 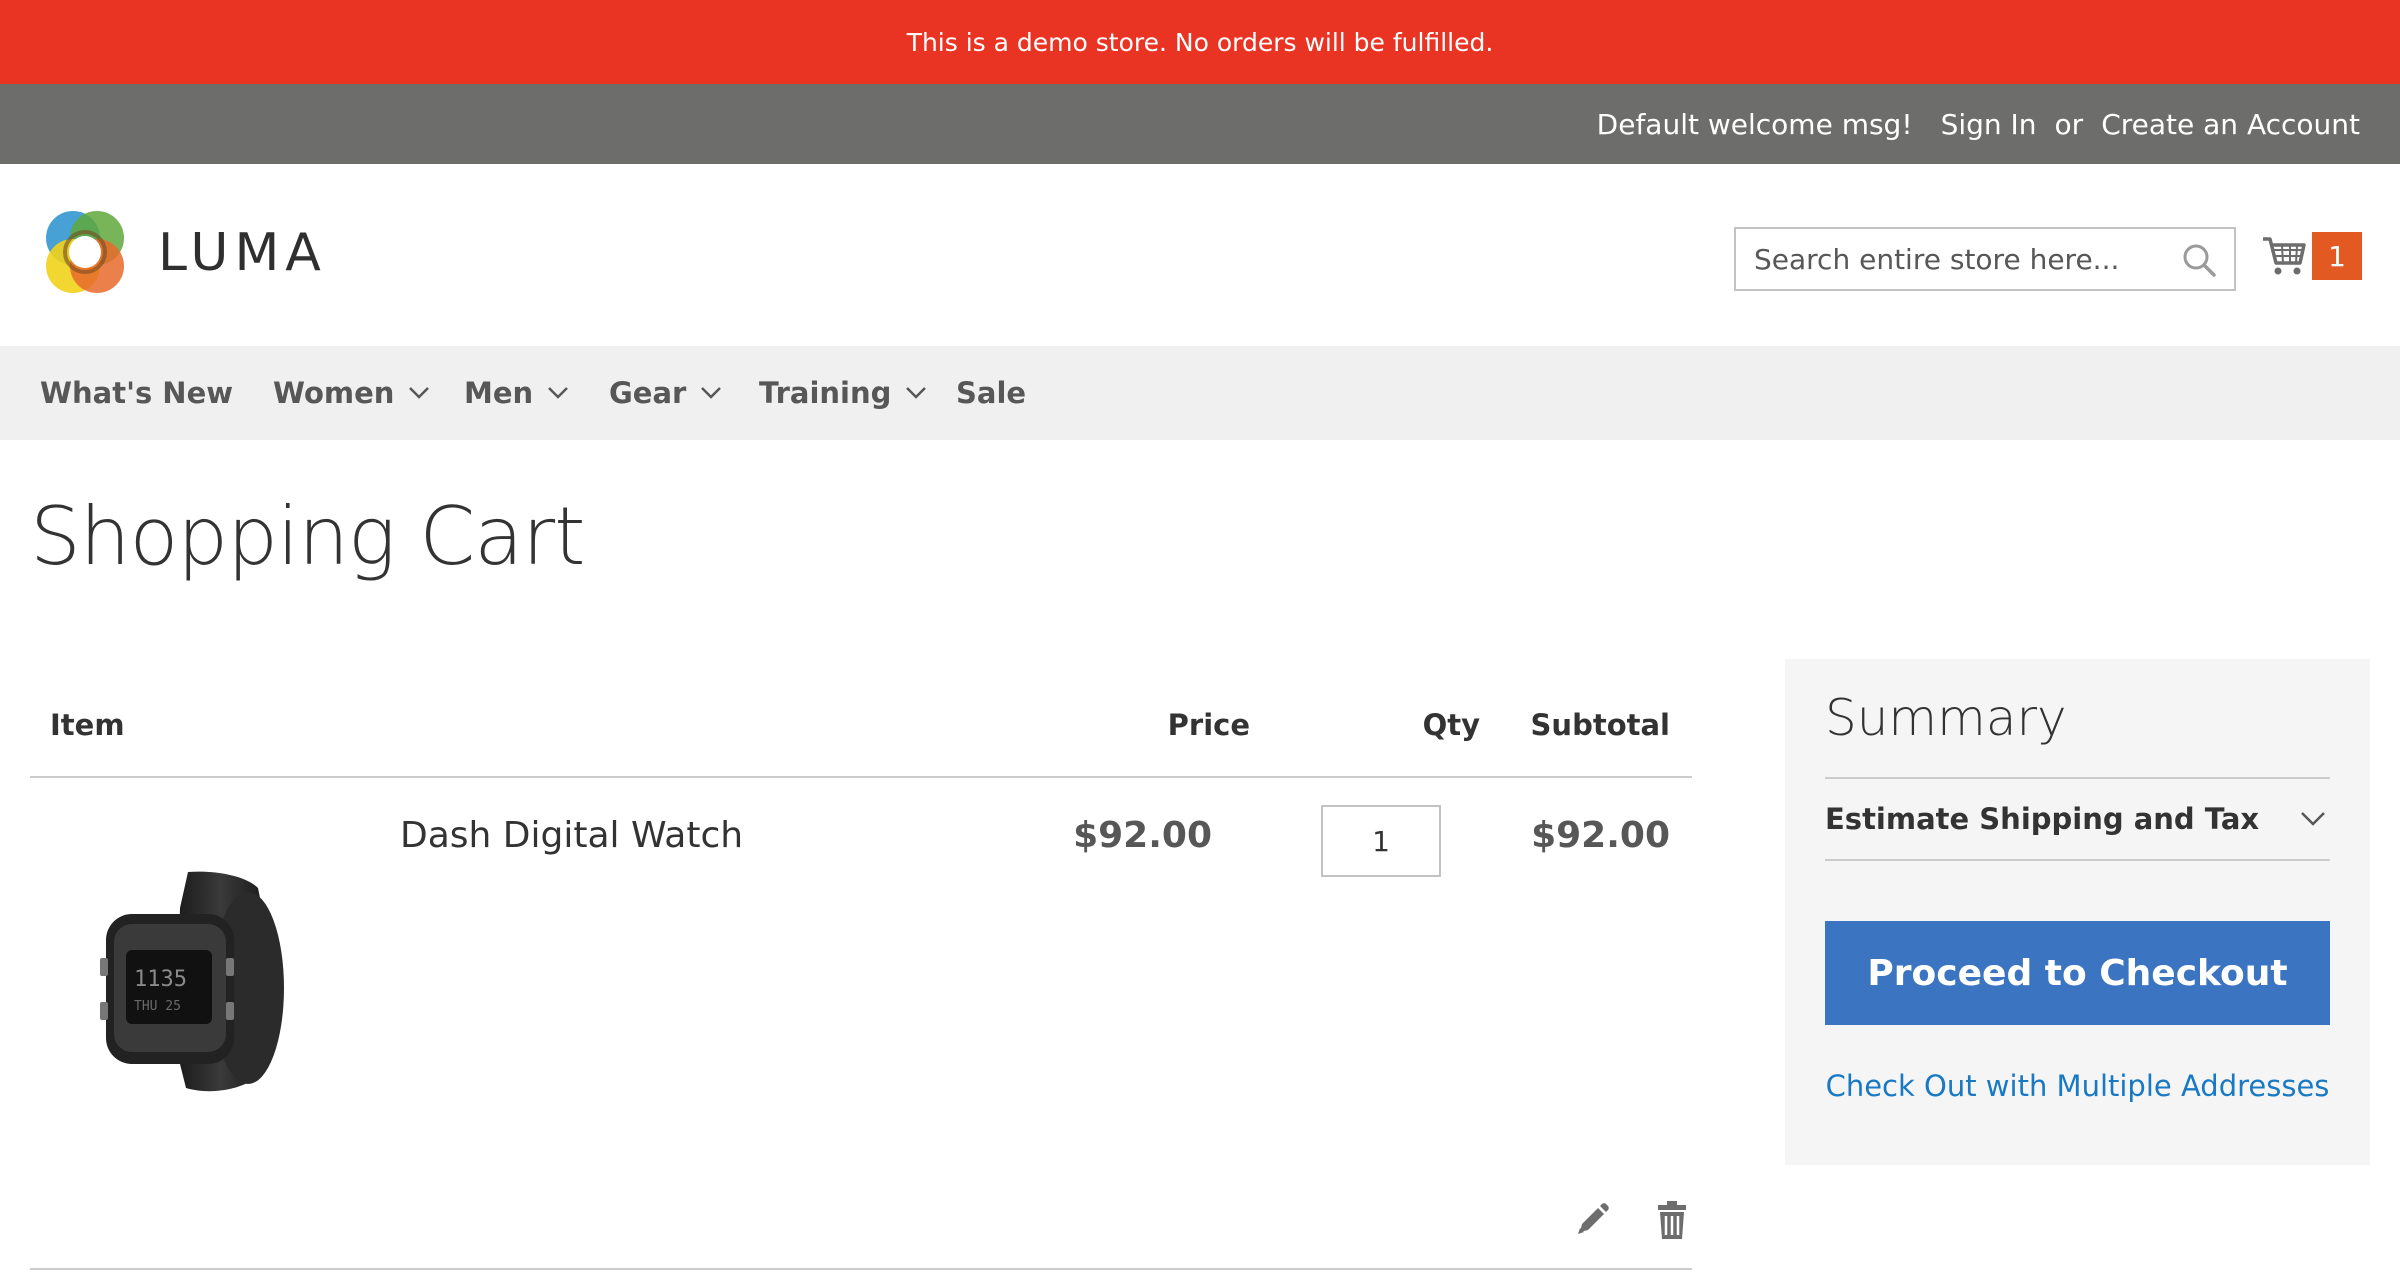 What do you see at coordinates (825, 393) in the screenshot?
I see `nav-item-label: Training` at bounding box center [825, 393].